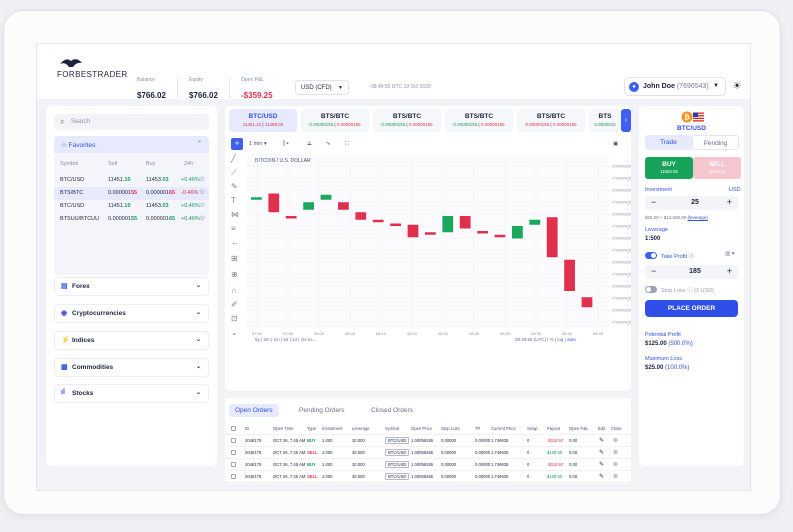  Describe the element at coordinates (237, 144) in the screenshot. I see `crosshair-icon: ✛` at that location.